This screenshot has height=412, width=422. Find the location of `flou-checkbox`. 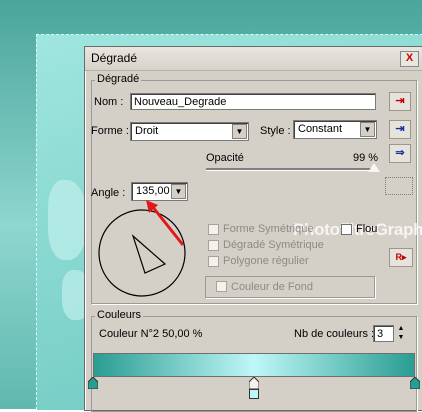

flou-checkbox is located at coordinates (346, 229).